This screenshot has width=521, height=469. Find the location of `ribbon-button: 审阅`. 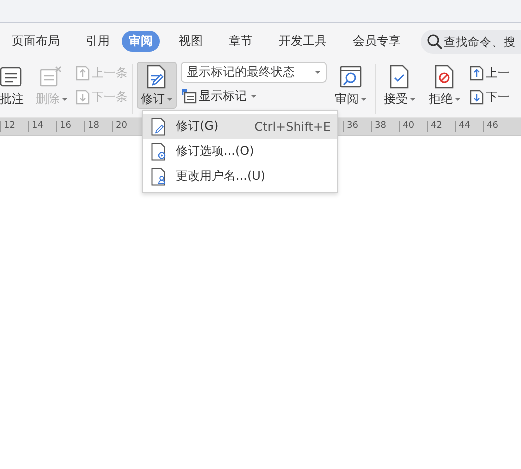

ribbon-button: 审阅 is located at coordinates (351, 85).